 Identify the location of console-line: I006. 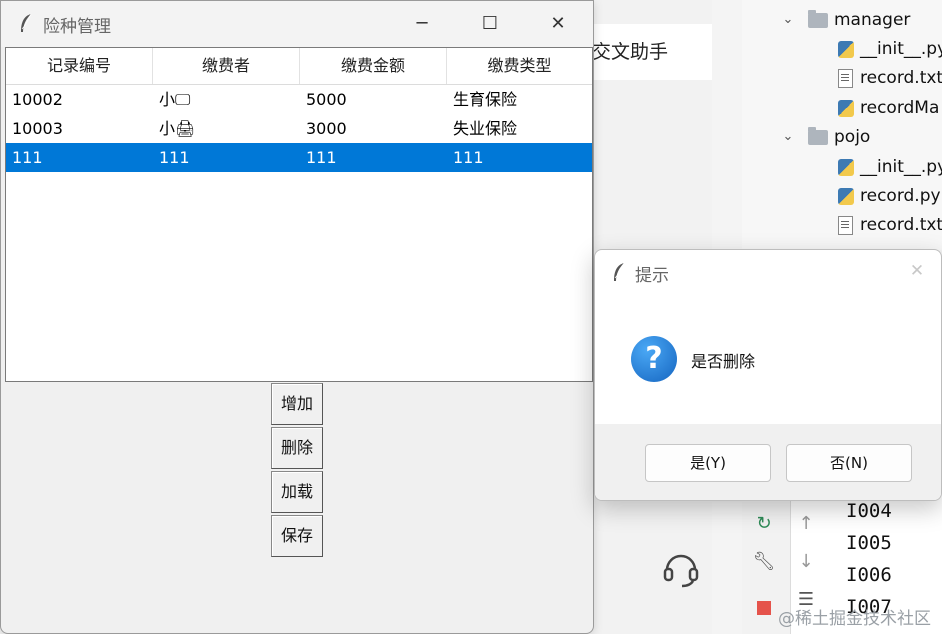
(869, 575).